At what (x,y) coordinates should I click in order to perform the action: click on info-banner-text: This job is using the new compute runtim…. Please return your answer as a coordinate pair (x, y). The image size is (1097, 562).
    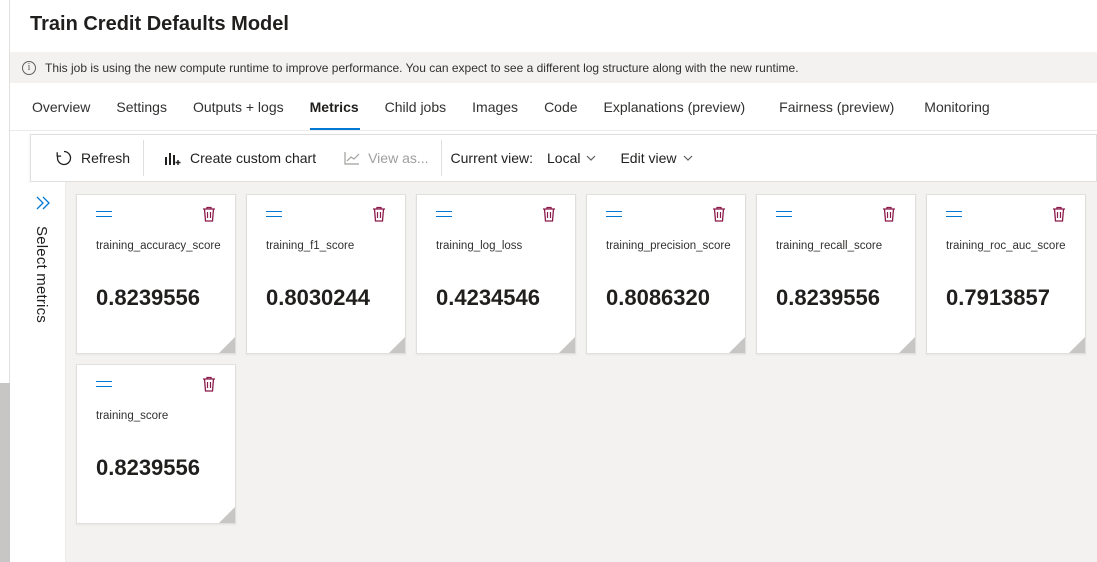
    Looking at the image, I should click on (422, 67).